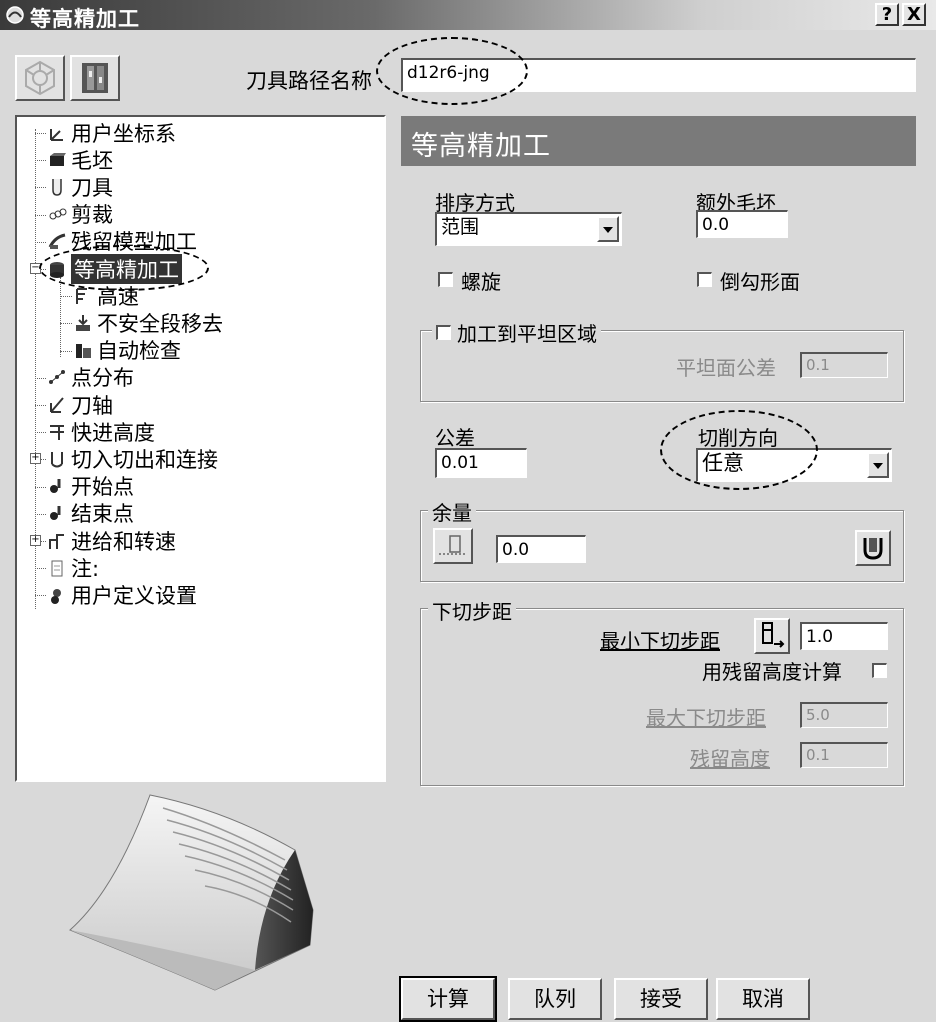 The image size is (936, 1022). What do you see at coordinates (102, 487) in the screenshot?
I see `tree-item-label: 开始点` at bounding box center [102, 487].